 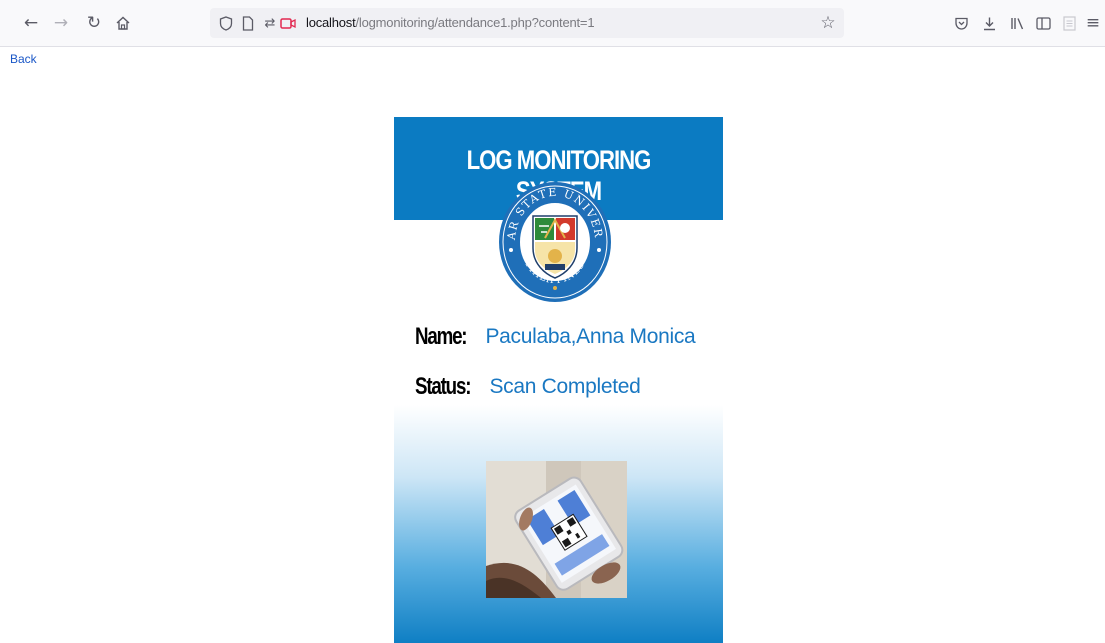 I want to click on name-label: Name:, so click(x=441, y=336).